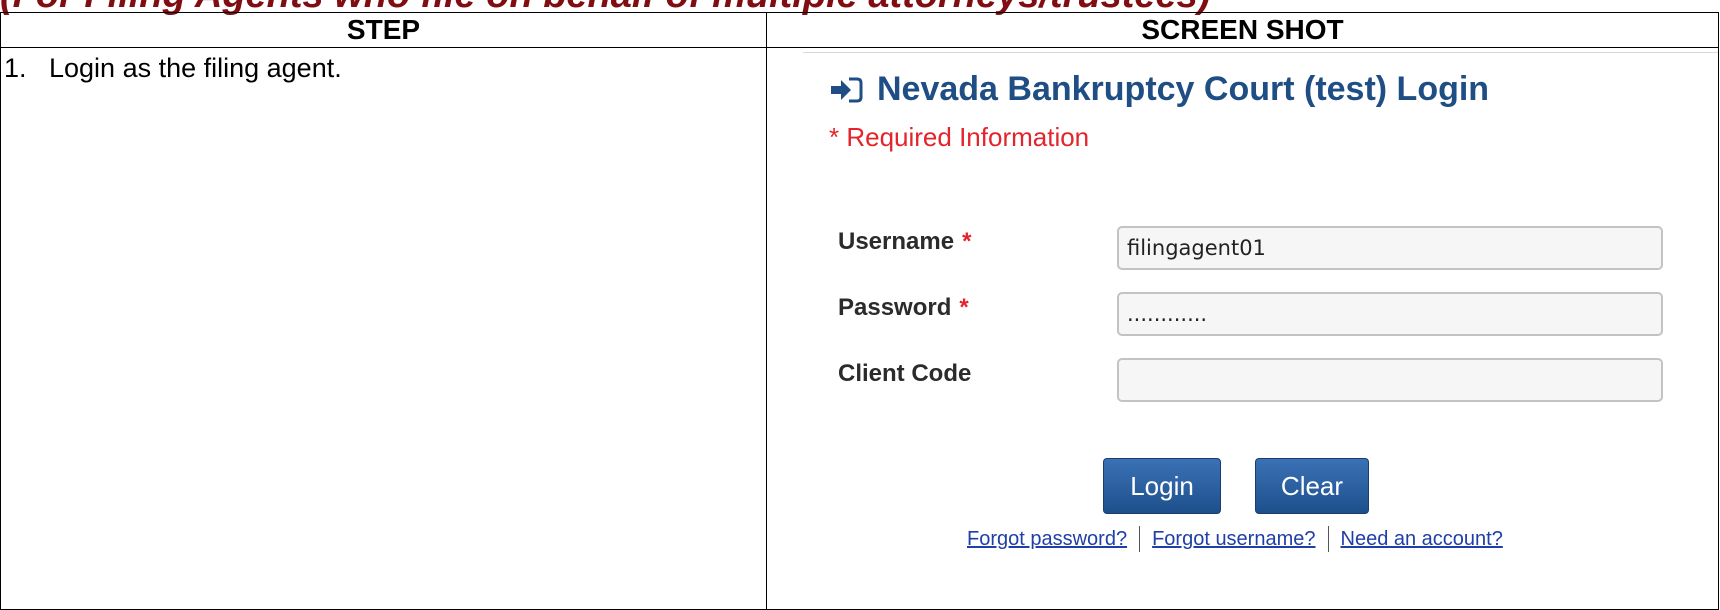  What do you see at coordinates (1312, 486) in the screenshot?
I see `clear-button: Clear` at bounding box center [1312, 486].